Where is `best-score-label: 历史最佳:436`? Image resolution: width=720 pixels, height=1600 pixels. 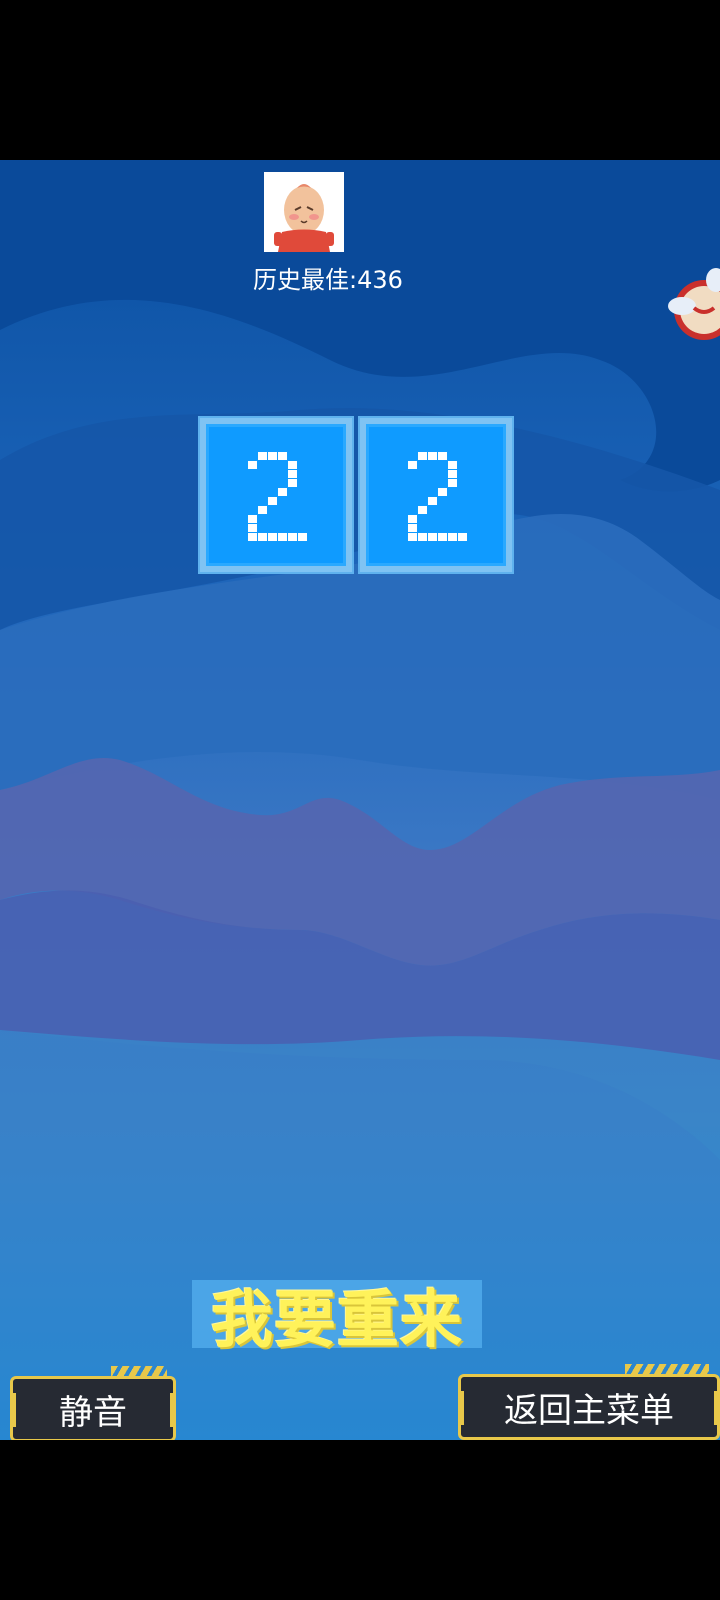
best-score-label: 历史最佳:436 is located at coordinates (328, 280).